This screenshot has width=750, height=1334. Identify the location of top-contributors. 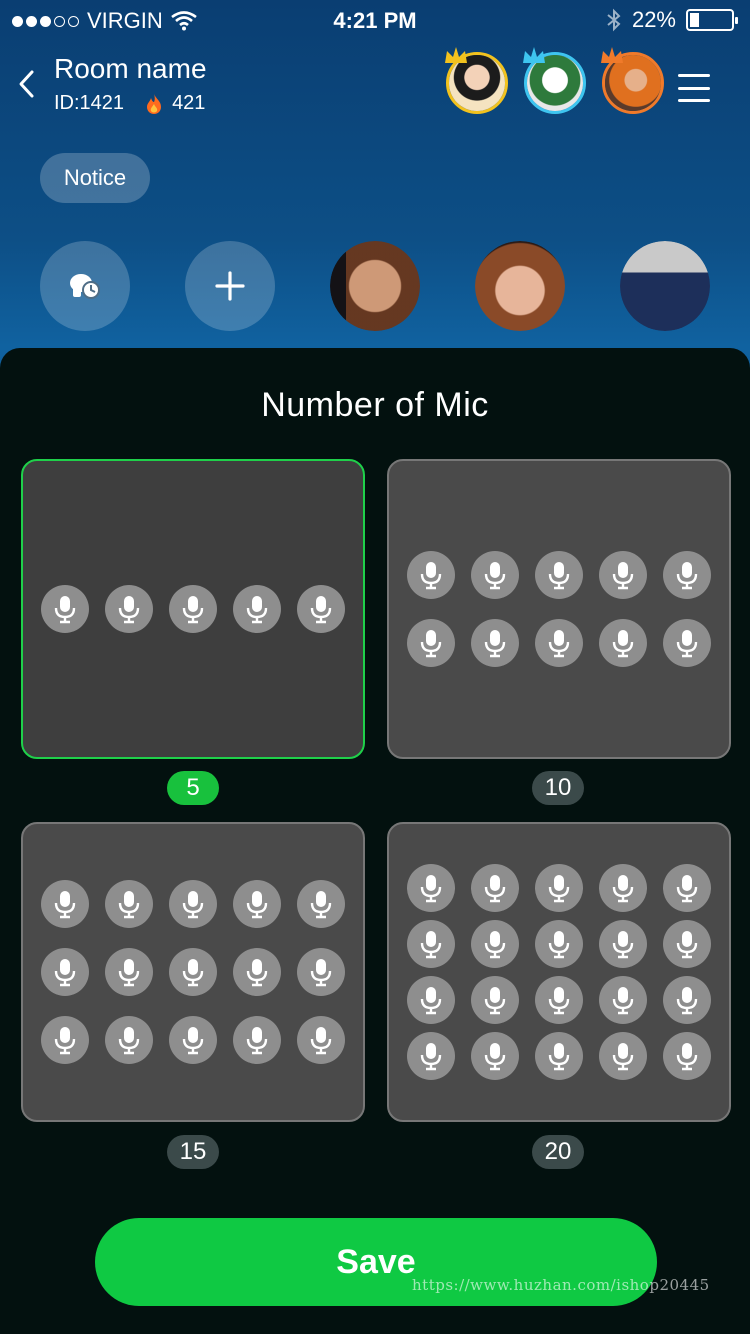
(554, 80).